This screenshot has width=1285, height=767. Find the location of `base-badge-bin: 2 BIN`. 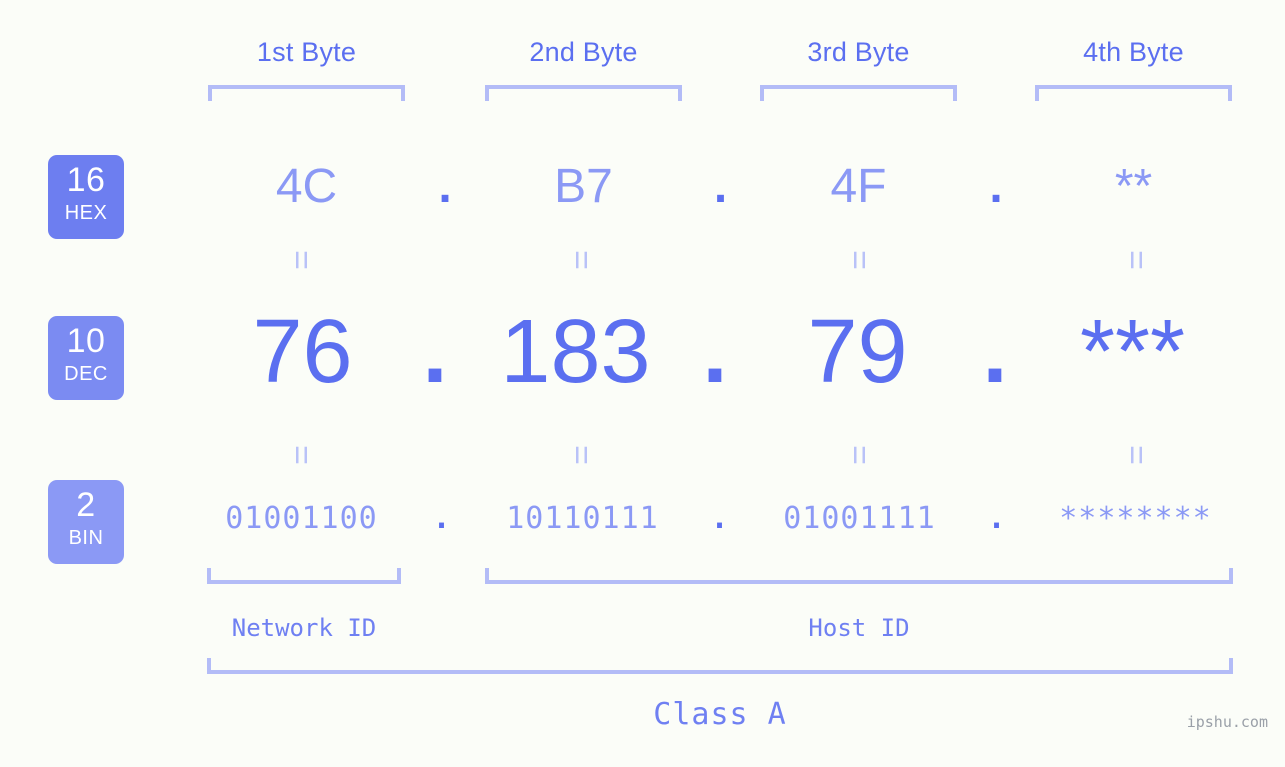

base-badge-bin: 2 BIN is located at coordinates (86, 522).